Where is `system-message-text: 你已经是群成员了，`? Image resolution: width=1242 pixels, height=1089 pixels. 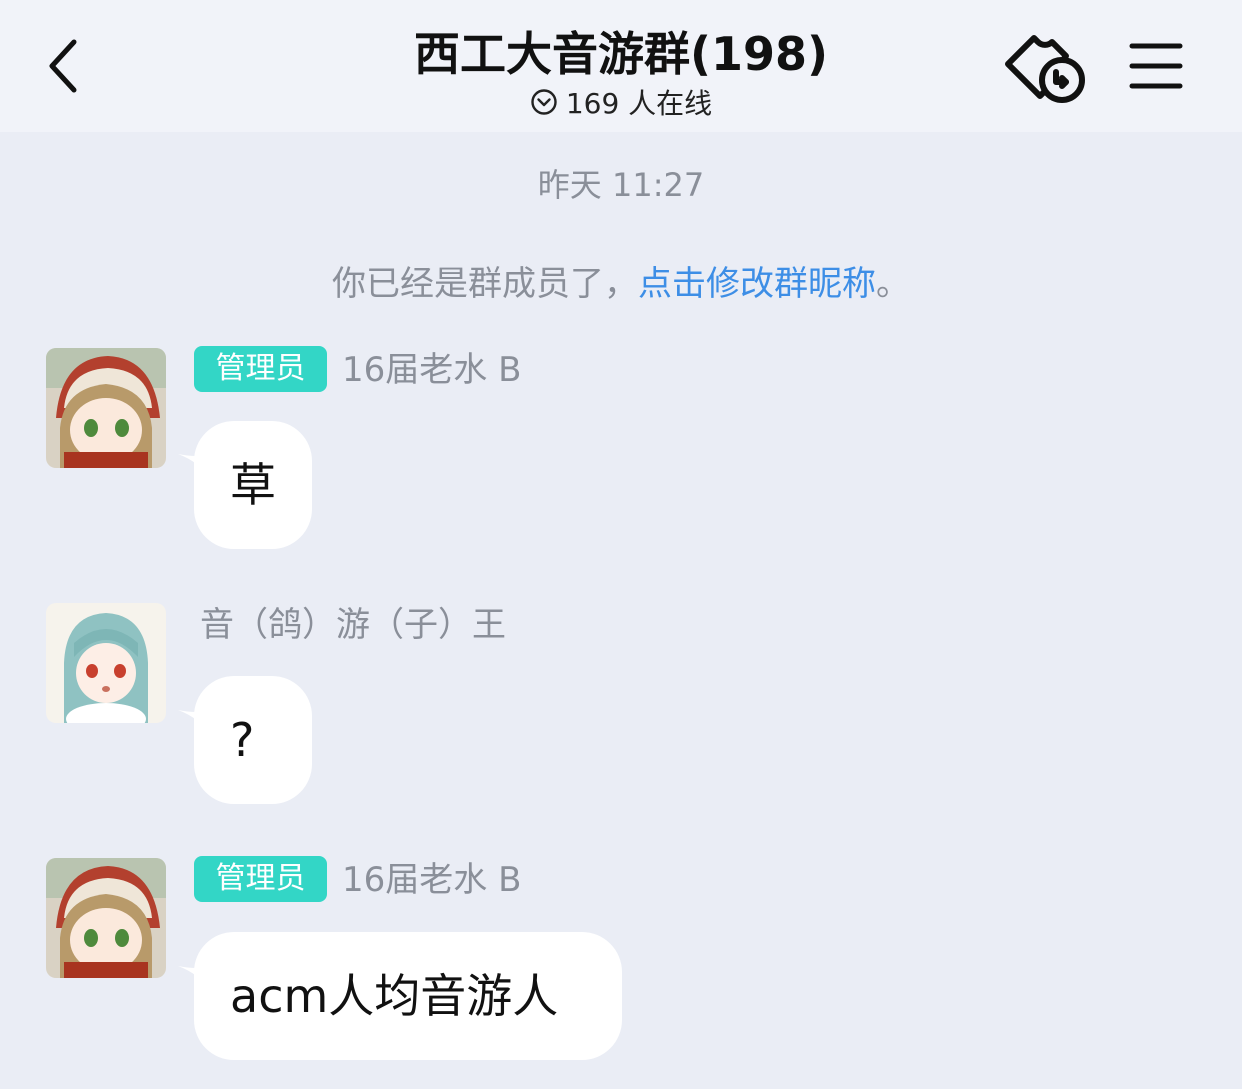 system-message-text: 你已经是群成员了， is located at coordinates (485, 284).